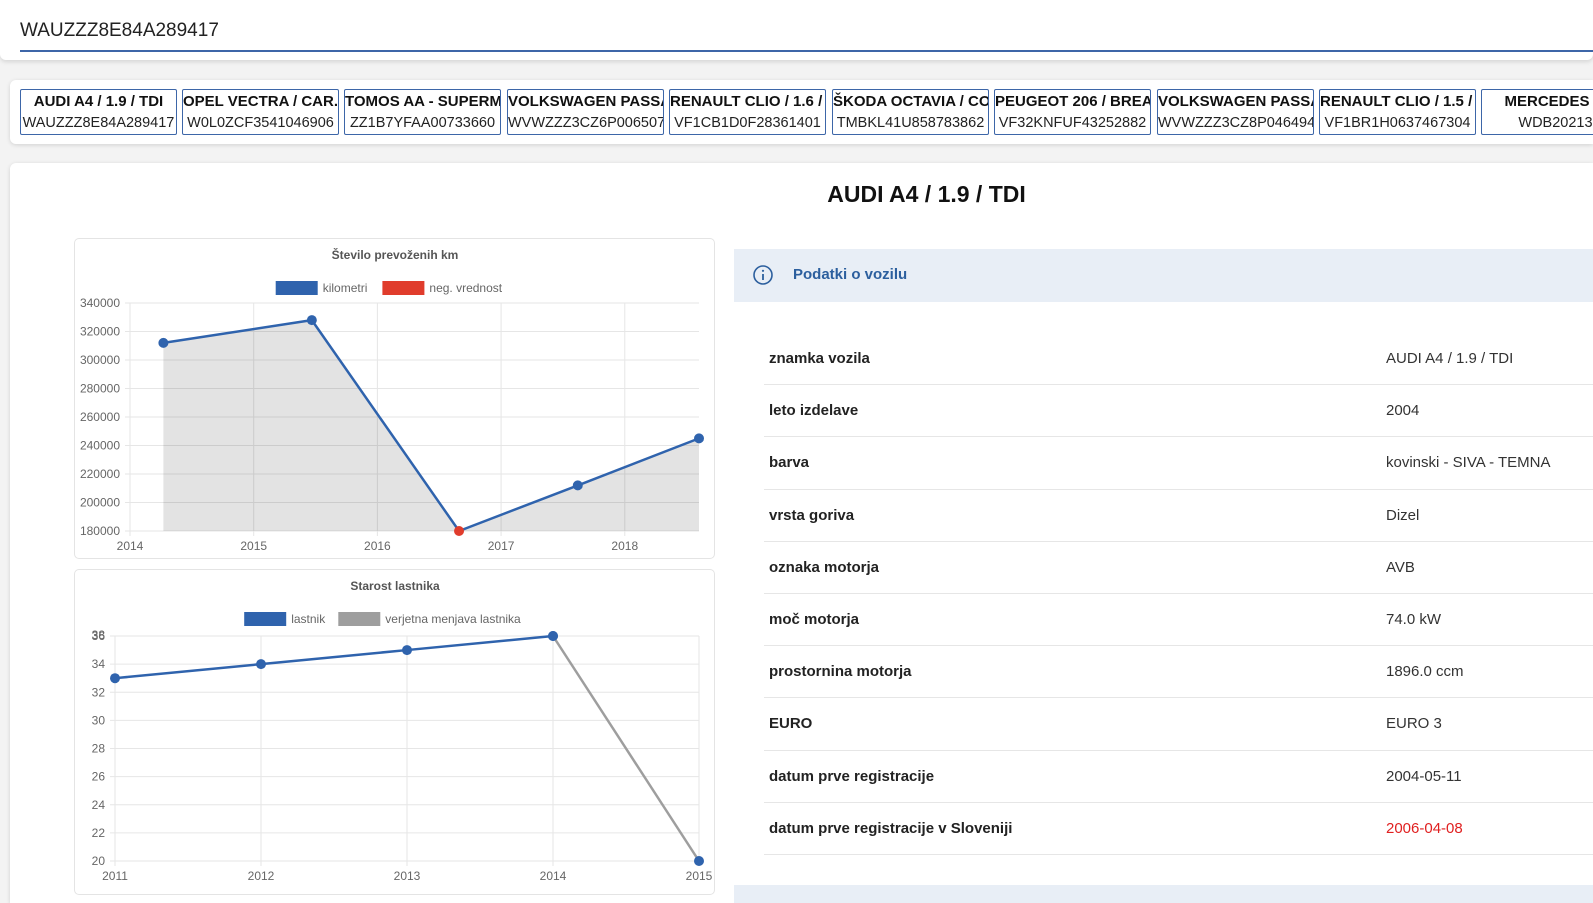 The height and width of the screenshot is (903, 1593). Describe the element at coordinates (585, 101) in the screenshot. I see `vehicle-tab-name: VOLKSWAGEN PASSAT` at that location.